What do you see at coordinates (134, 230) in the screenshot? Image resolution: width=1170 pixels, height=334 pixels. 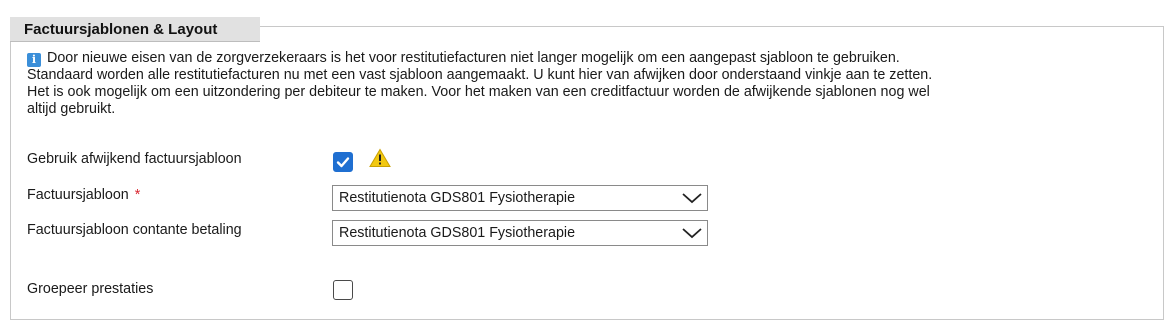 I see `cash-template-label: Factuursjabloon contante betaling` at bounding box center [134, 230].